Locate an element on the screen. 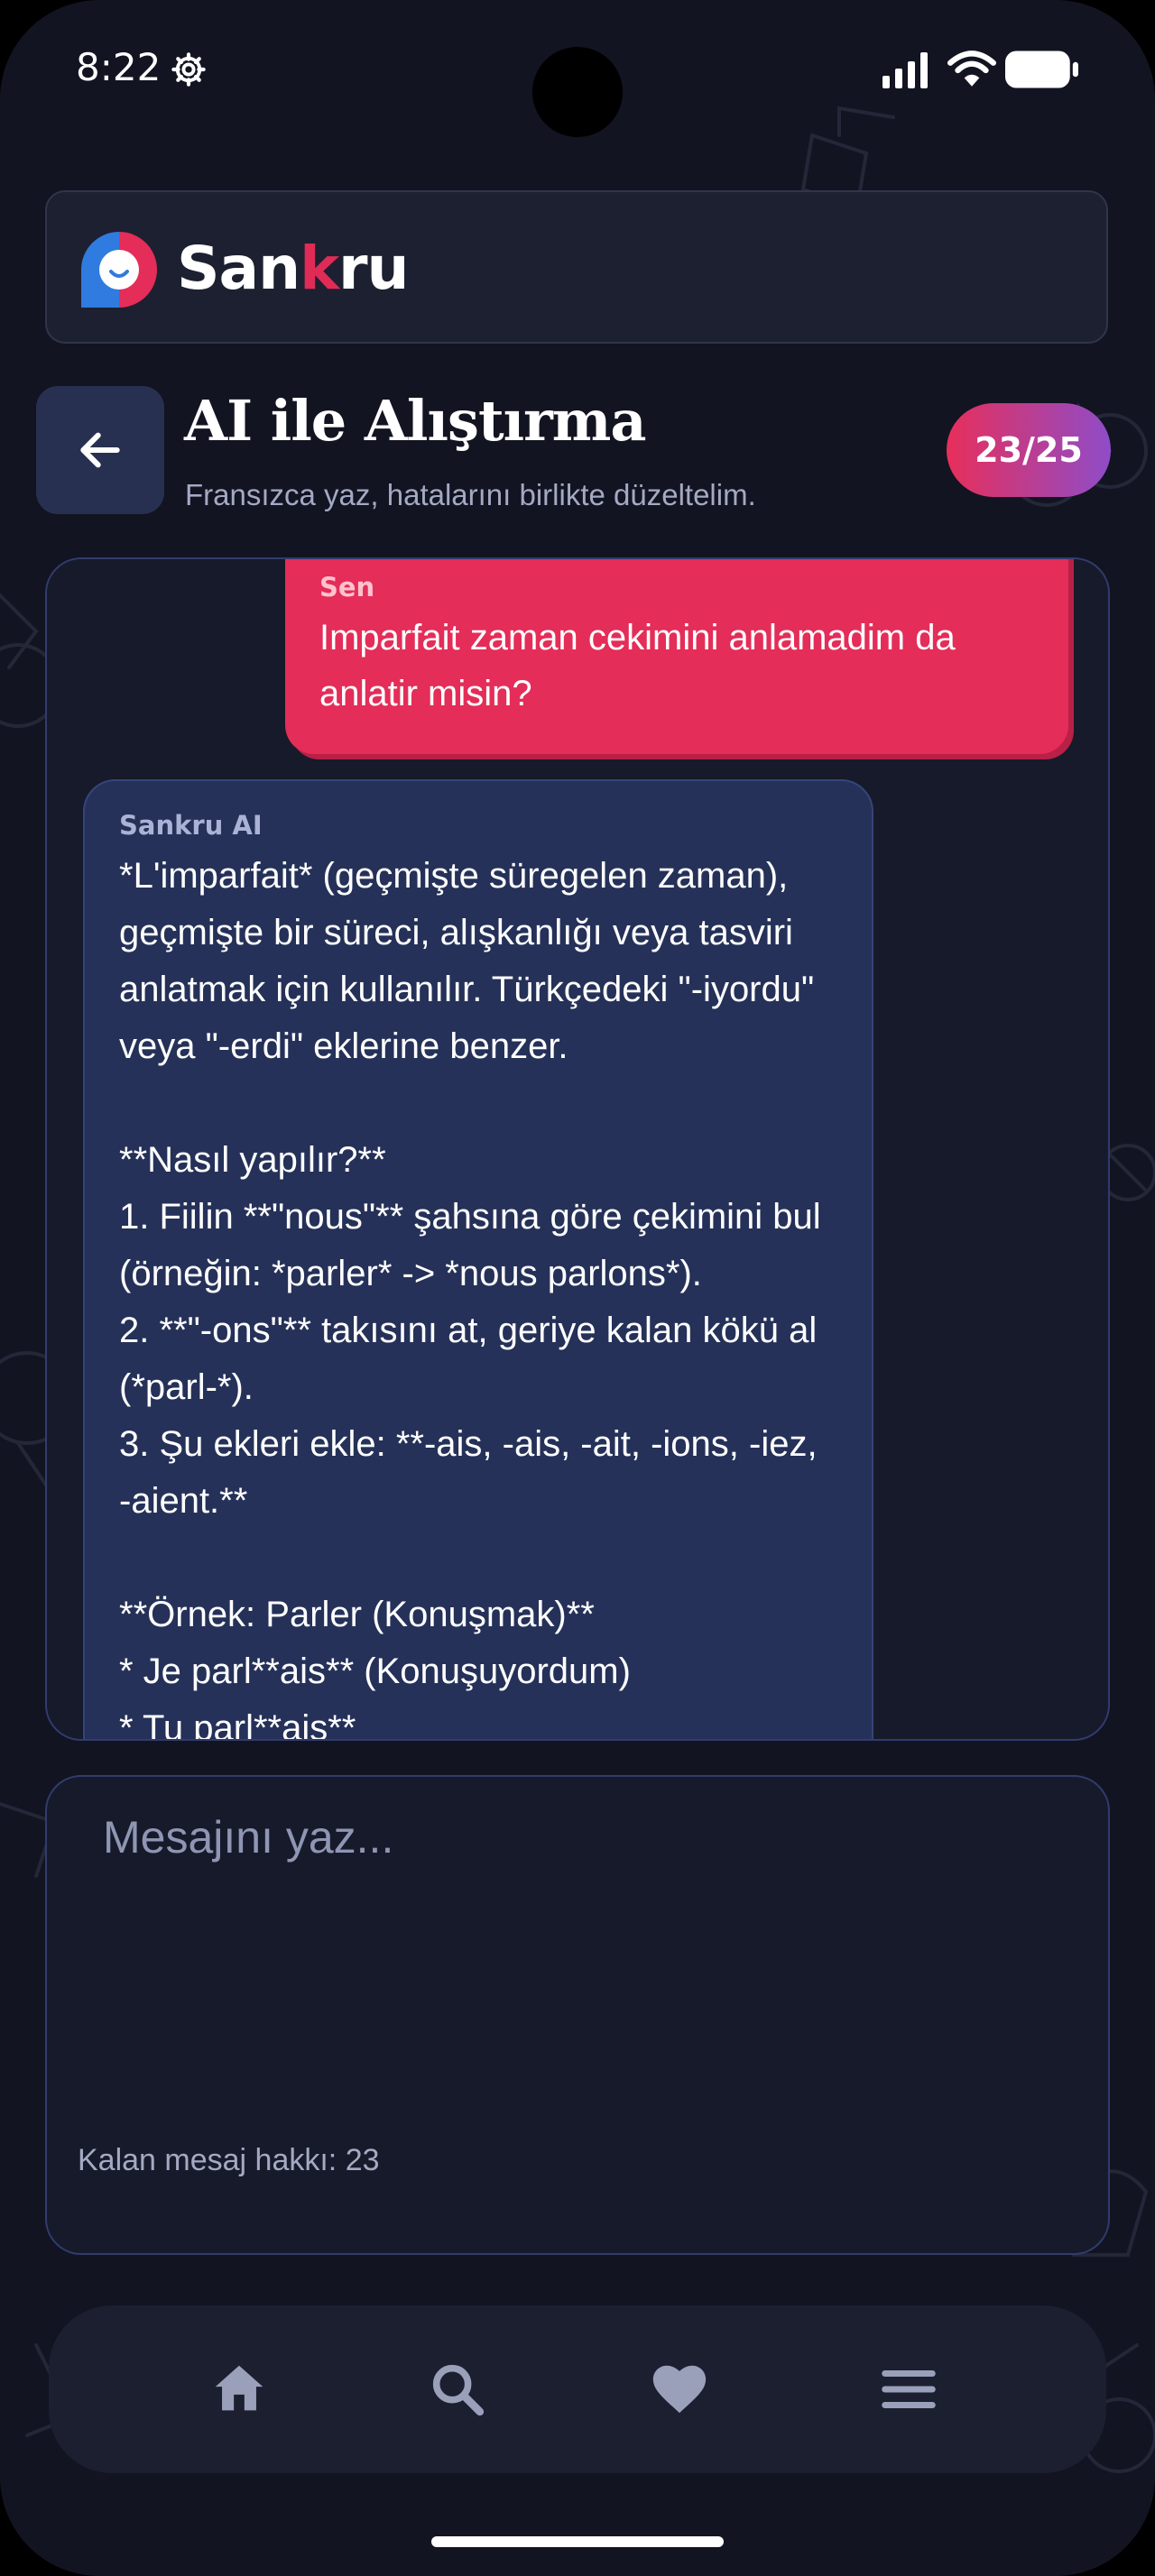  status-time: 8:22 is located at coordinates (119, 67).